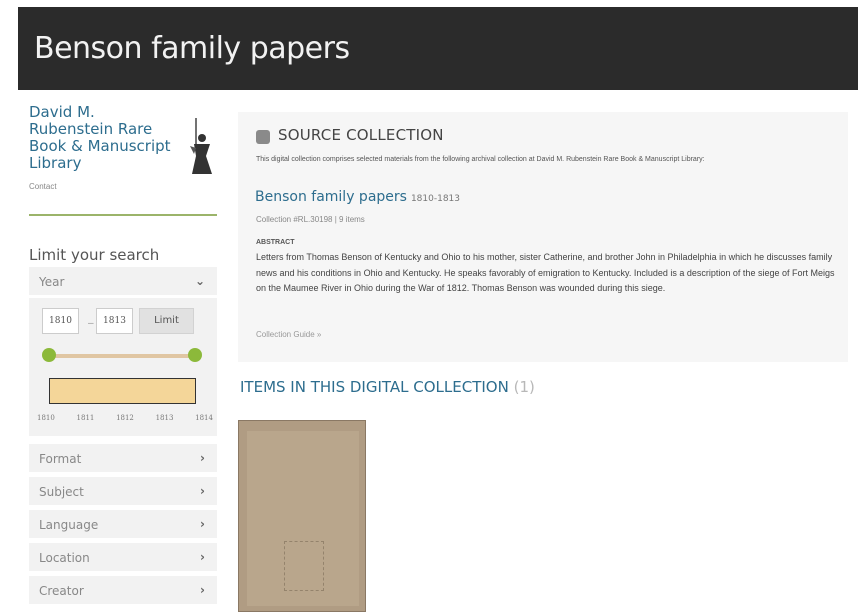  I want to click on facet-label: Format, so click(60, 459).